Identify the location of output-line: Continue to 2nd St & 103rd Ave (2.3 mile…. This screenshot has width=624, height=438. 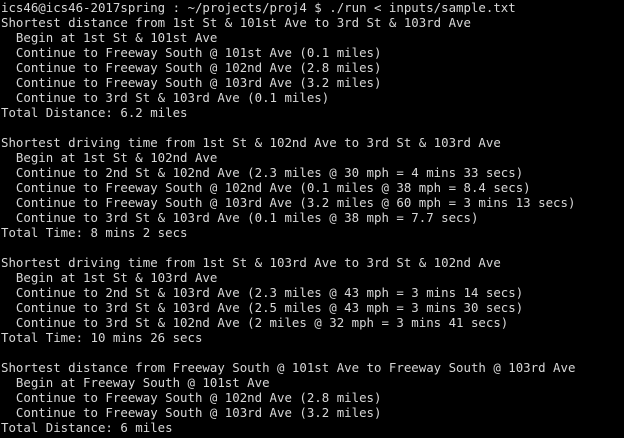
(262, 292).